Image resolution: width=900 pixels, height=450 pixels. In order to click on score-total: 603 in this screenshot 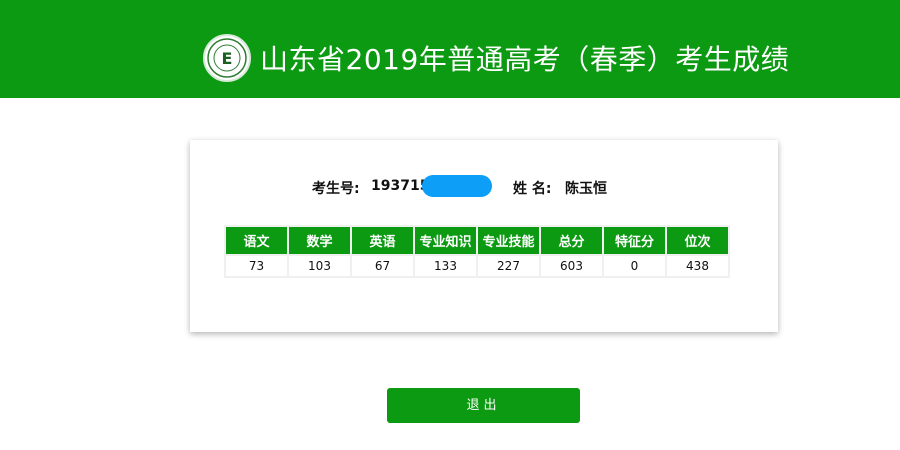, I will do `click(571, 266)`.